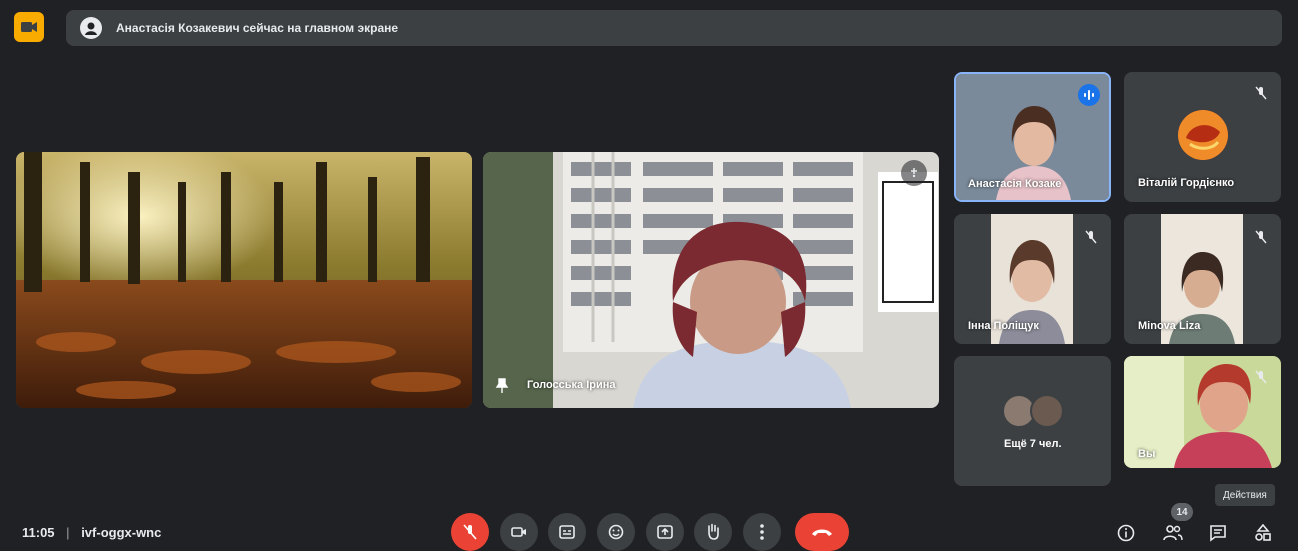  Describe the element at coordinates (1147, 454) in the screenshot. I see `participant-name: Вы` at that location.